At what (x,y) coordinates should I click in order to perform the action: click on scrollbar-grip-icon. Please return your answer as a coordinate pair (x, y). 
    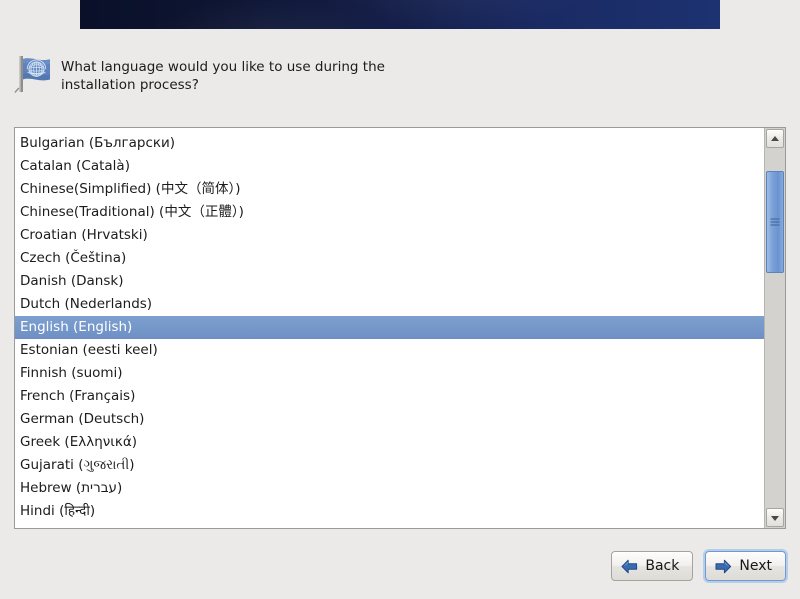
    Looking at the image, I should click on (775, 222).